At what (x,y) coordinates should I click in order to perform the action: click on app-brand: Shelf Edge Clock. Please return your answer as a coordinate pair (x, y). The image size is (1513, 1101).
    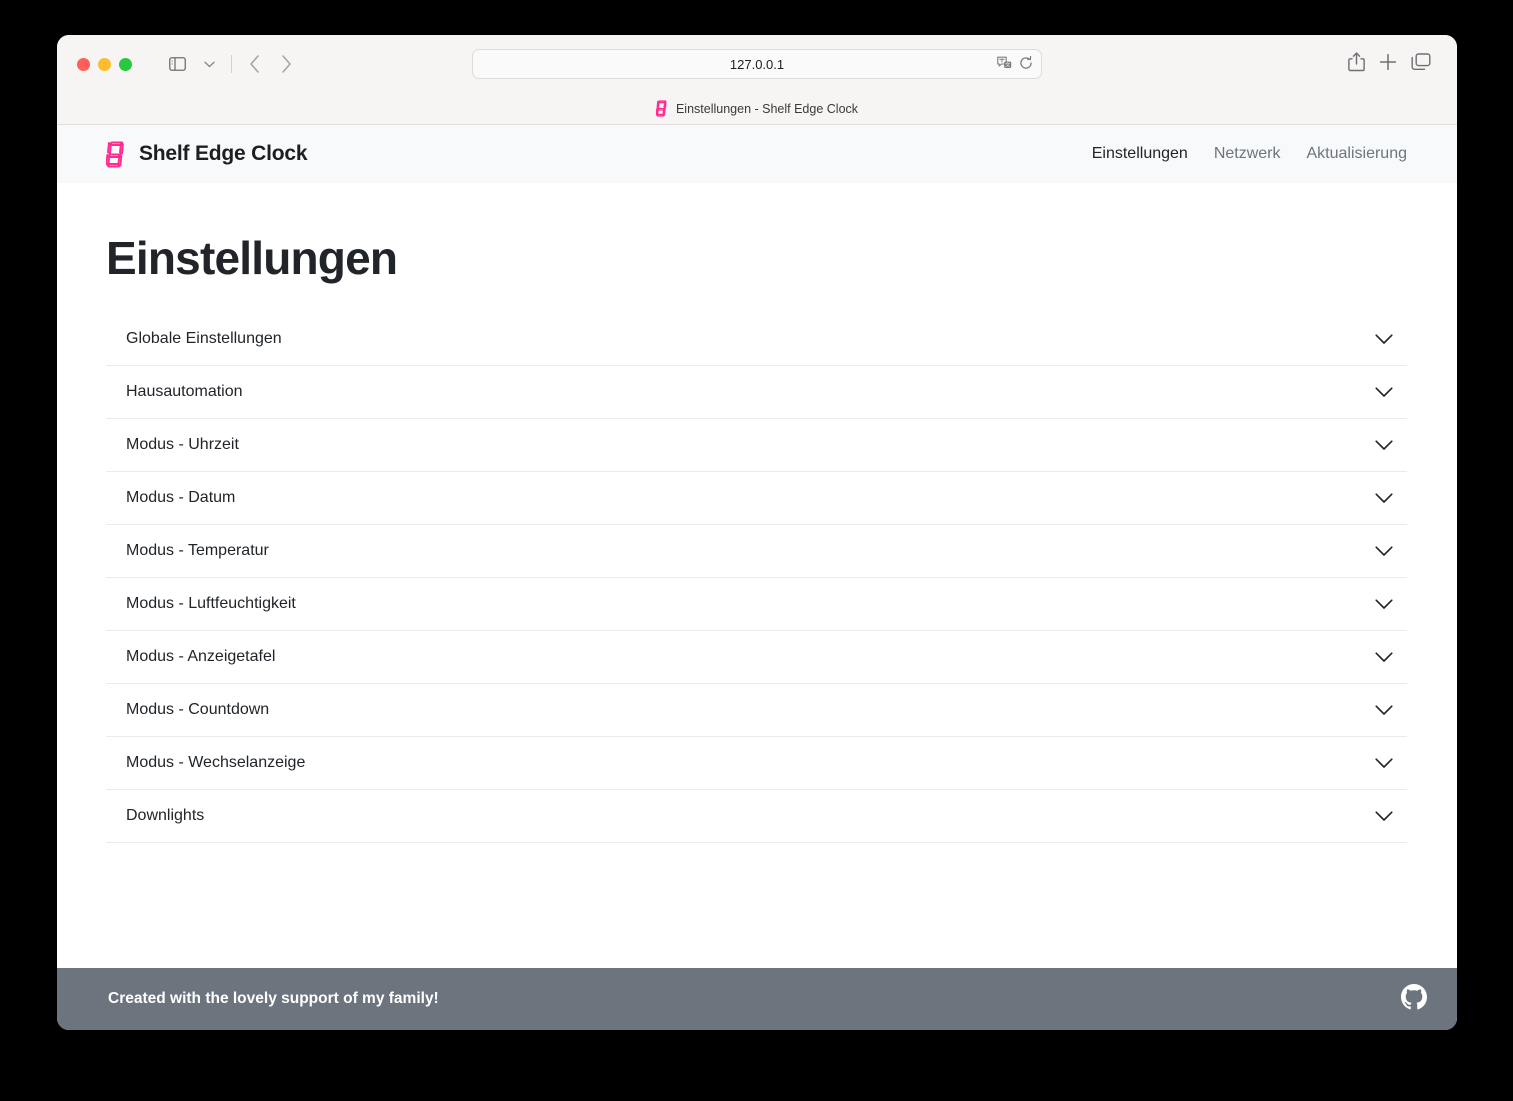
    Looking at the image, I should click on (207, 154).